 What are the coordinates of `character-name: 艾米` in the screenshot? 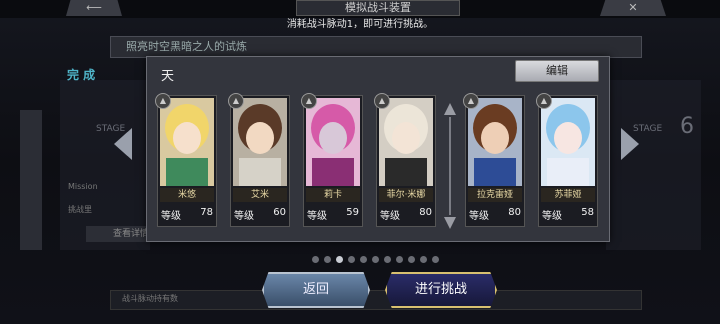 It's located at (260, 195).